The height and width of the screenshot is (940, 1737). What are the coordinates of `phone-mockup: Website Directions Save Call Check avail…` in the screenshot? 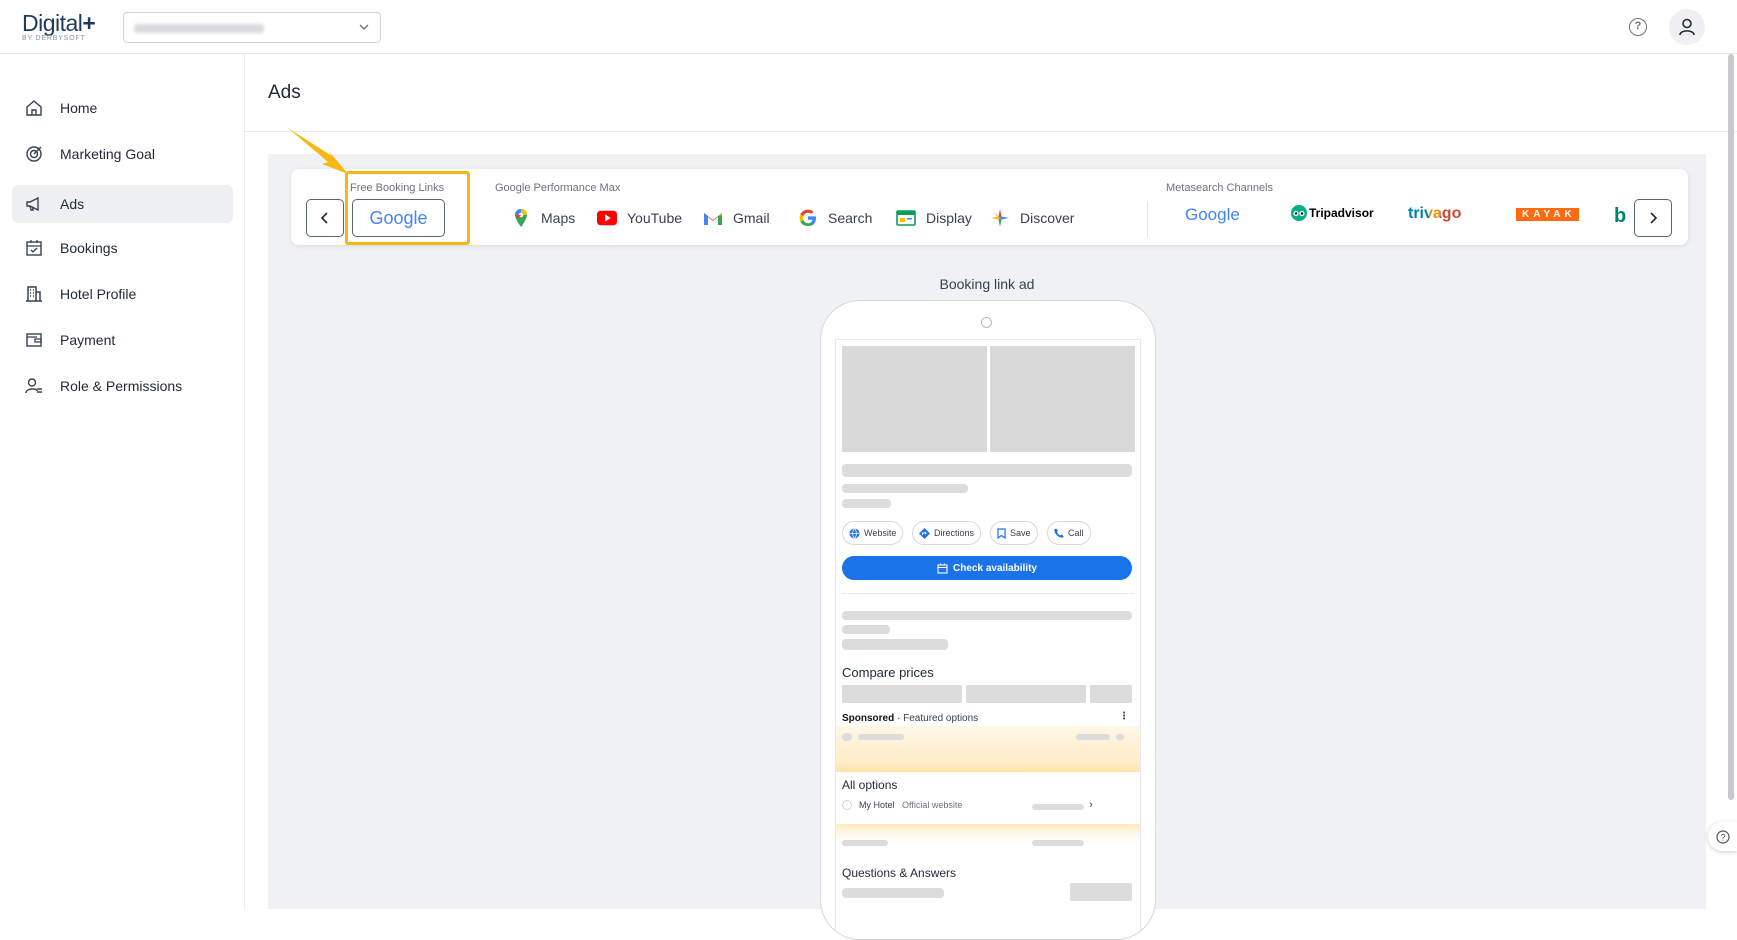 It's located at (988, 620).